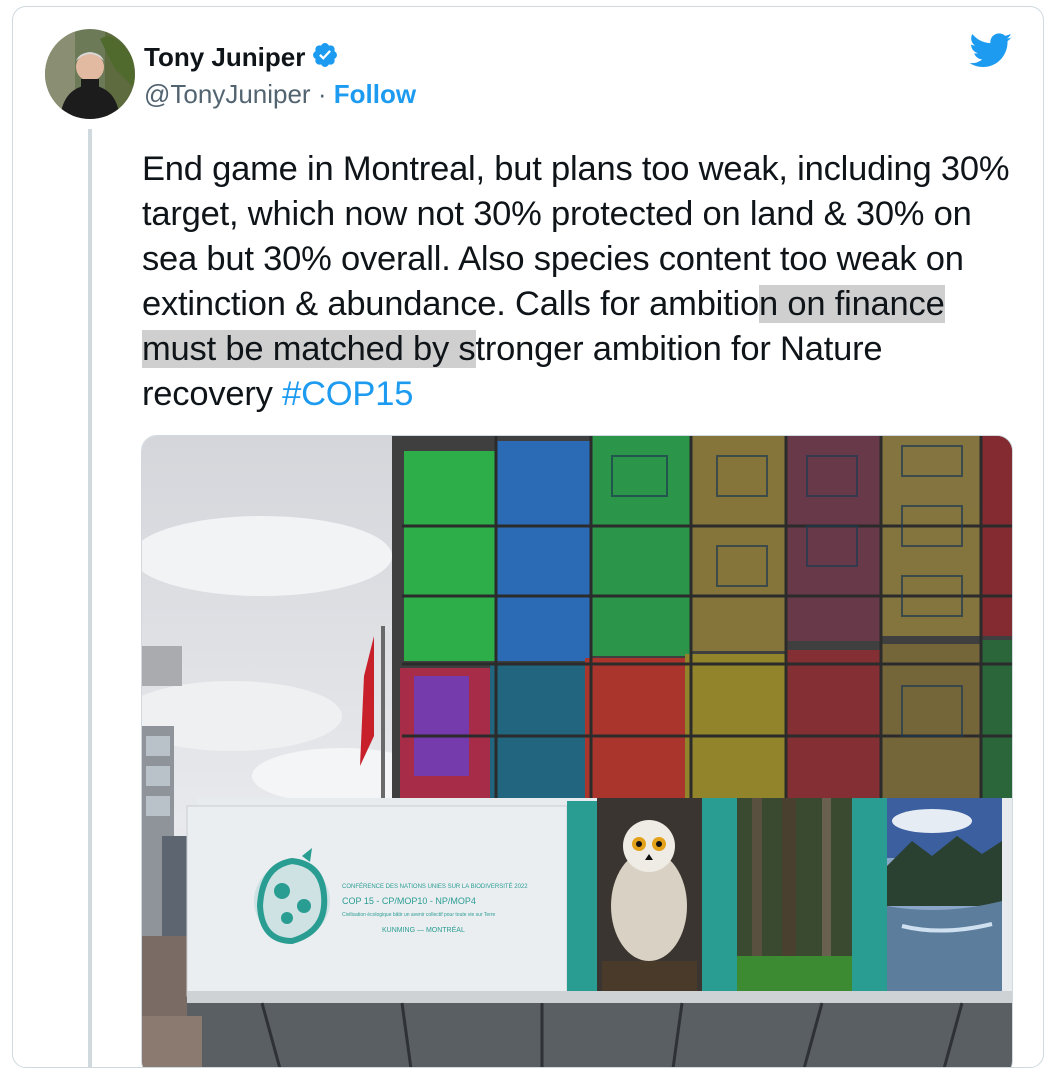  What do you see at coordinates (991, 53) in the screenshot?
I see `twitter-bird-icon` at bounding box center [991, 53].